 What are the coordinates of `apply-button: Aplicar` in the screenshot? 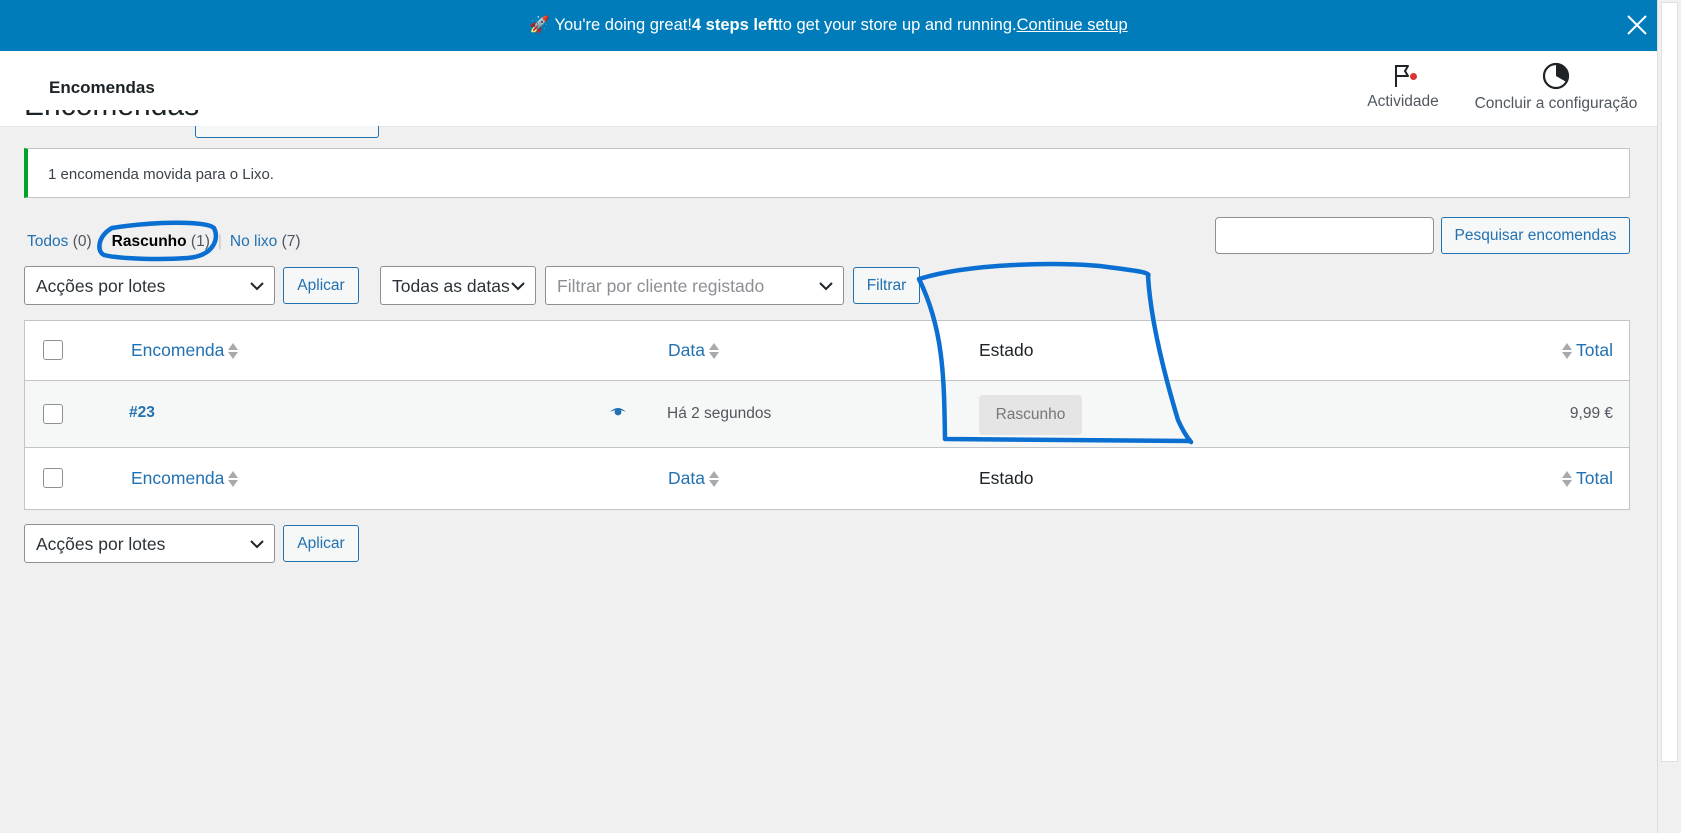 It's located at (321, 285).